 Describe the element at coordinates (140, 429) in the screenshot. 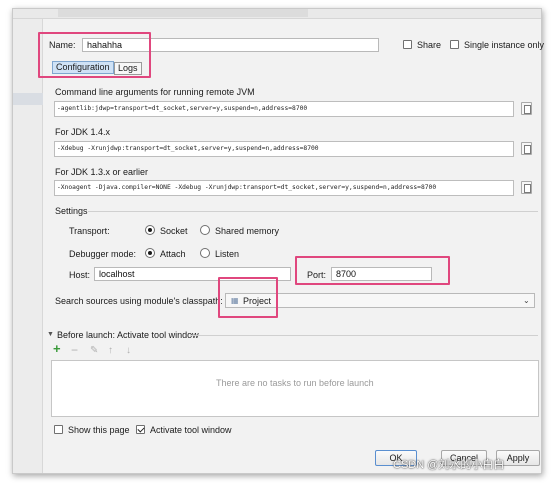

I see `activate-tool-window-checkbox` at that location.